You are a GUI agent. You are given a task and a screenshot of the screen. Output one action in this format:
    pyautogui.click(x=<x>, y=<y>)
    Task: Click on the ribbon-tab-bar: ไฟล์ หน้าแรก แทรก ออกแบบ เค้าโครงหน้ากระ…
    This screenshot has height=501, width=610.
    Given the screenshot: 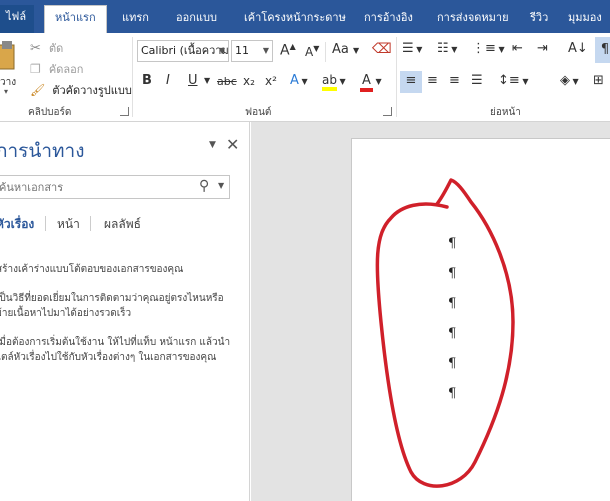 What is the action you would take?
    pyautogui.click(x=305, y=16)
    